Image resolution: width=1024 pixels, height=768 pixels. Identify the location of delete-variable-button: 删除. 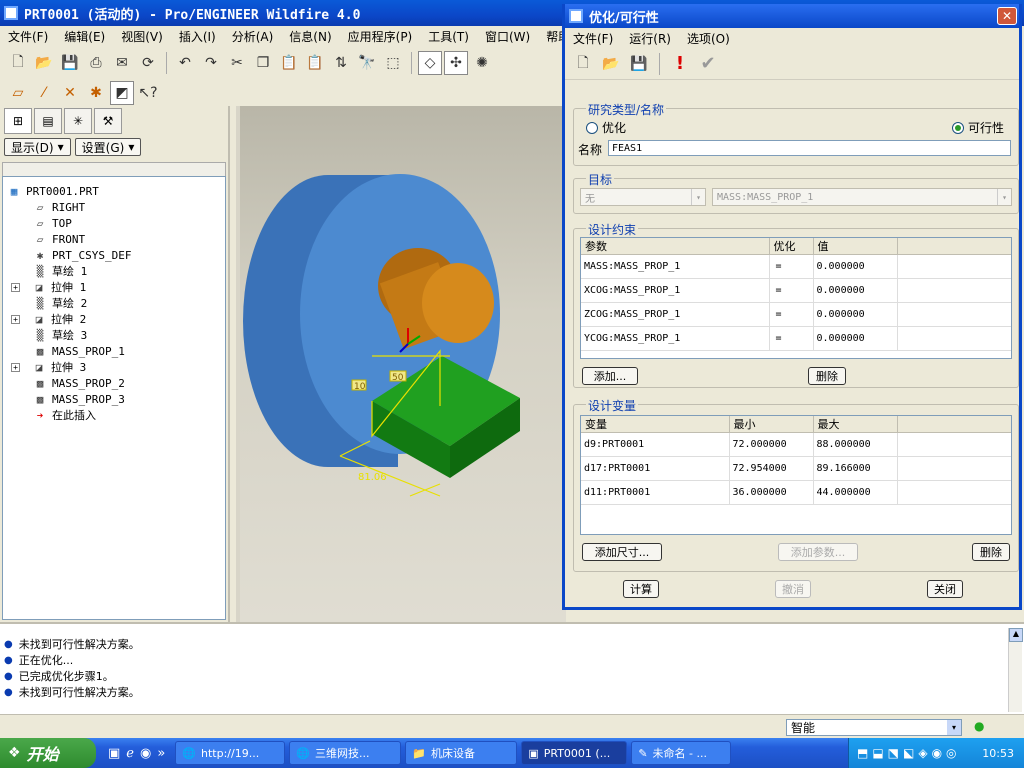
(991, 552).